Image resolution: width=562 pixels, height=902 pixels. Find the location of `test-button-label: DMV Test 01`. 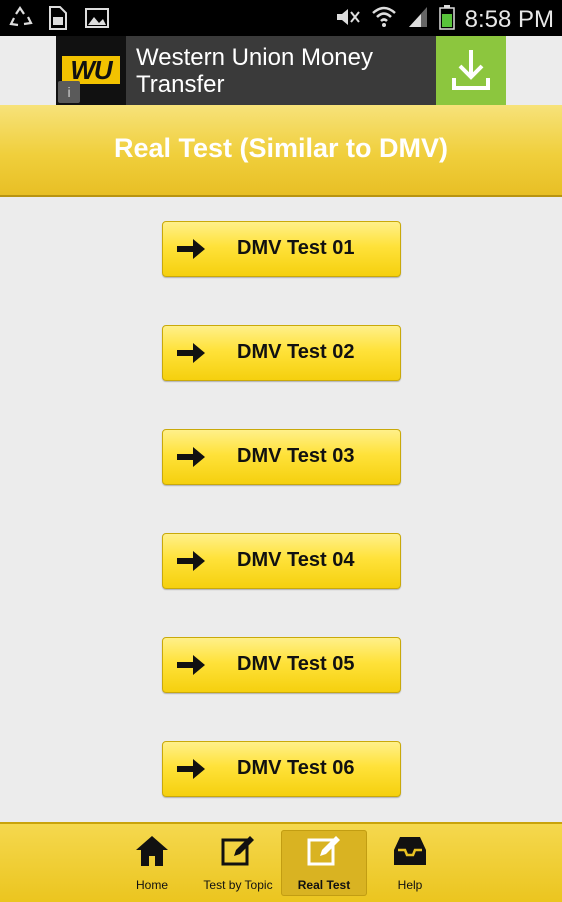

test-button-label: DMV Test 01 is located at coordinates (296, 248).